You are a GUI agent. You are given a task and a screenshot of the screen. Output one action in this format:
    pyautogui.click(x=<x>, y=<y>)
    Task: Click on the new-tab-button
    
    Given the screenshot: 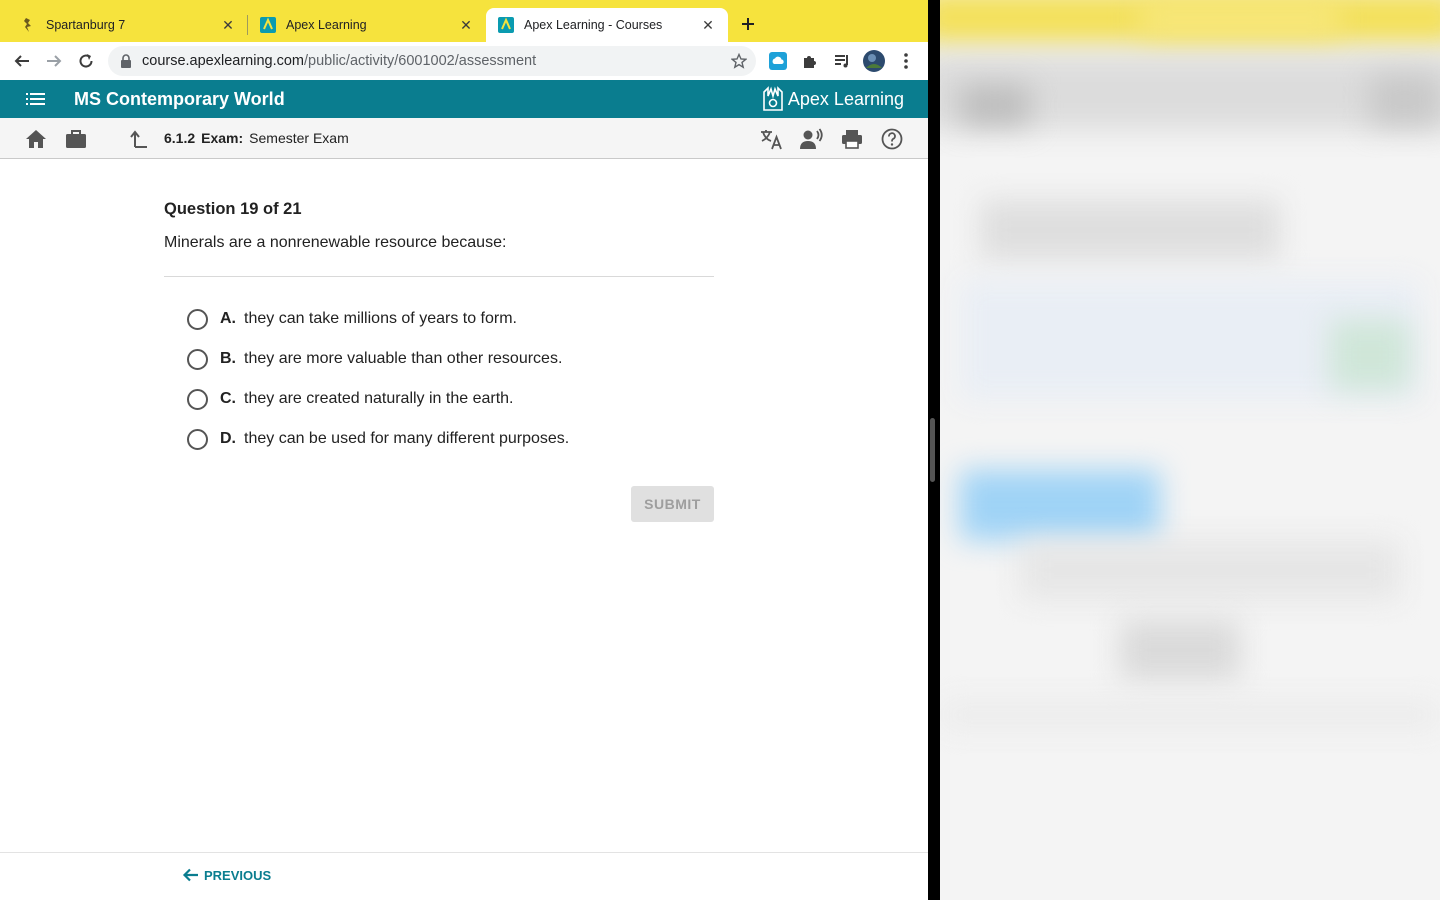 What is the action you would take?
    pyautogui.click(x=748, y=24)
    